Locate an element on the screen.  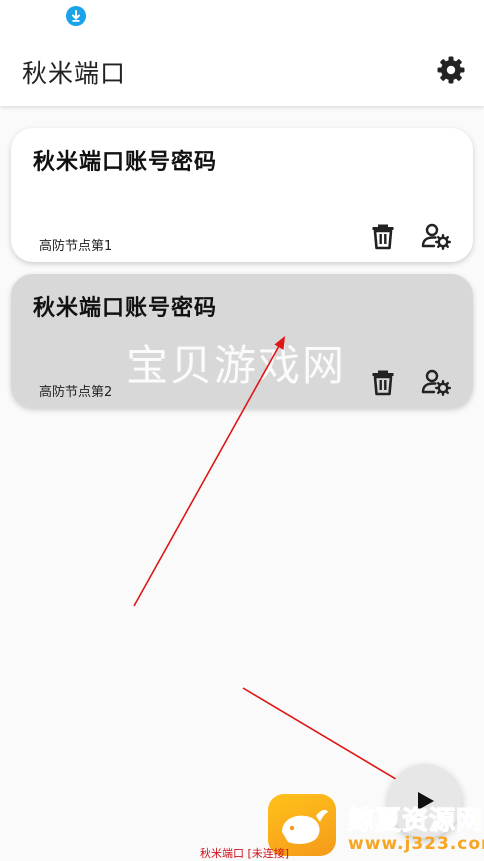
status-bar is located at coordinates (242, 17).